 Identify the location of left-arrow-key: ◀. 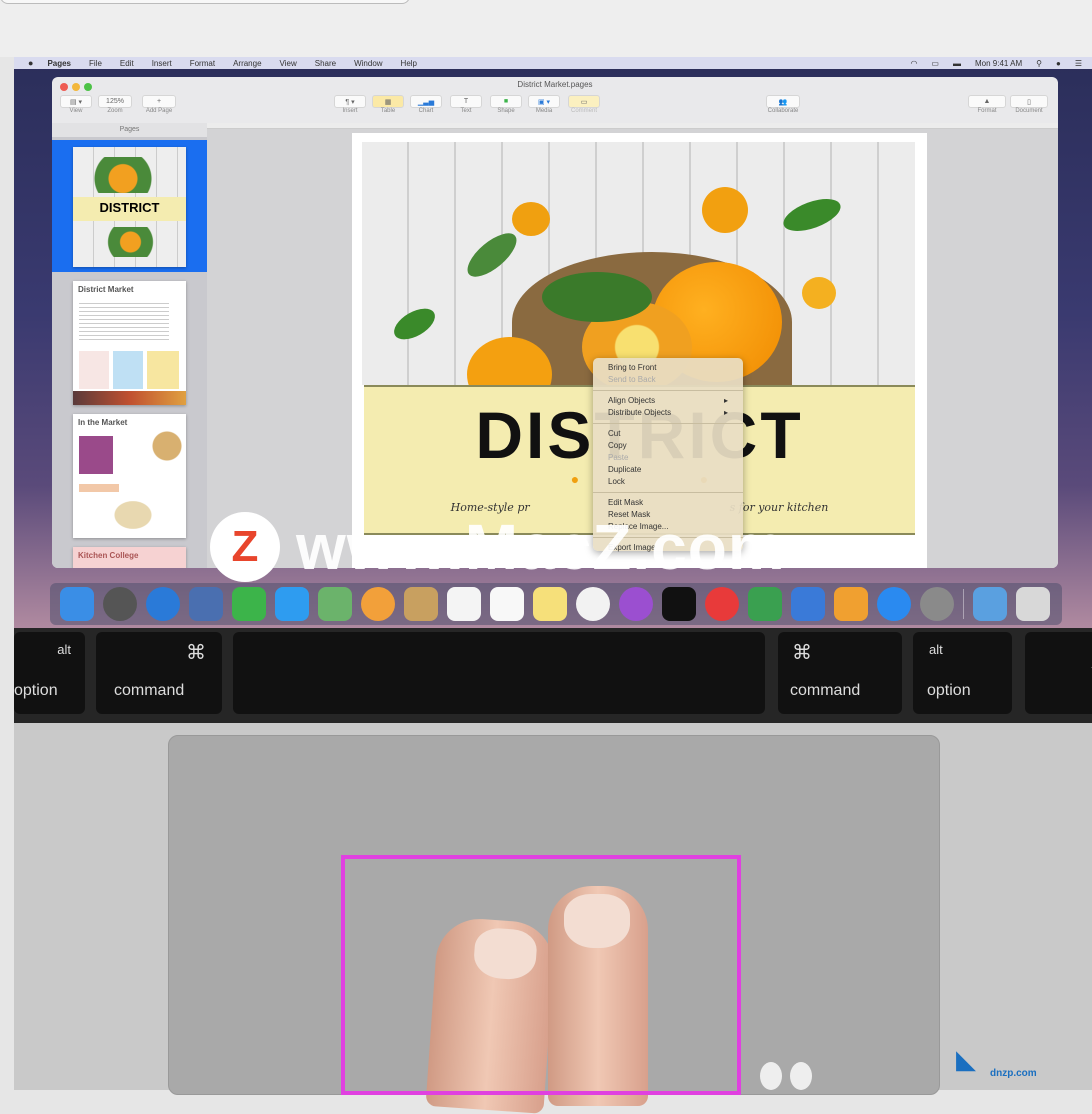
(1058, 673).